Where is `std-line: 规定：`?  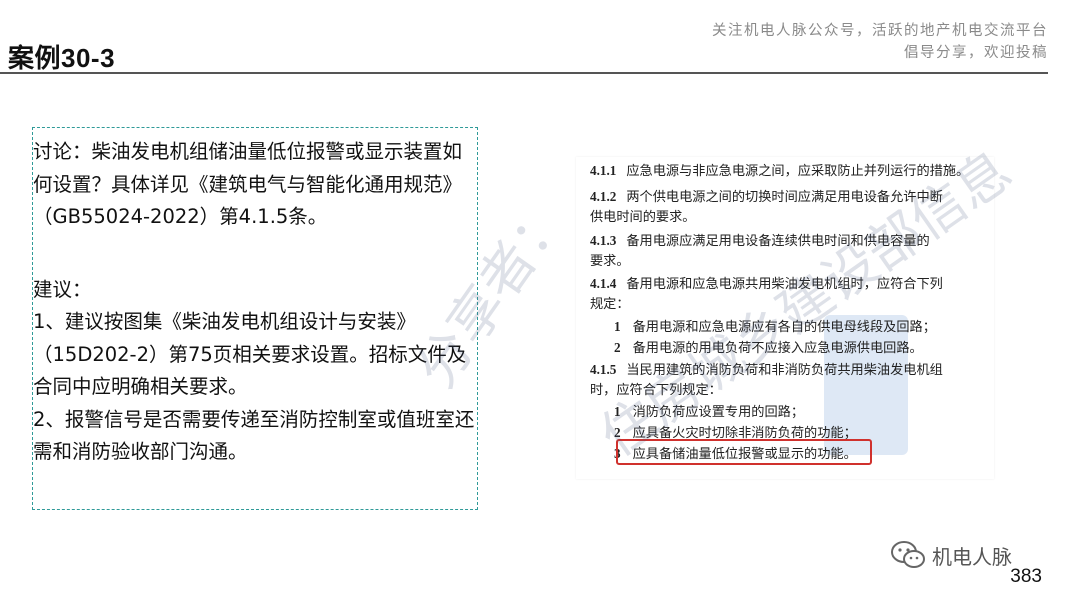 std-line: 规定： is located at coordinates (610, 304).